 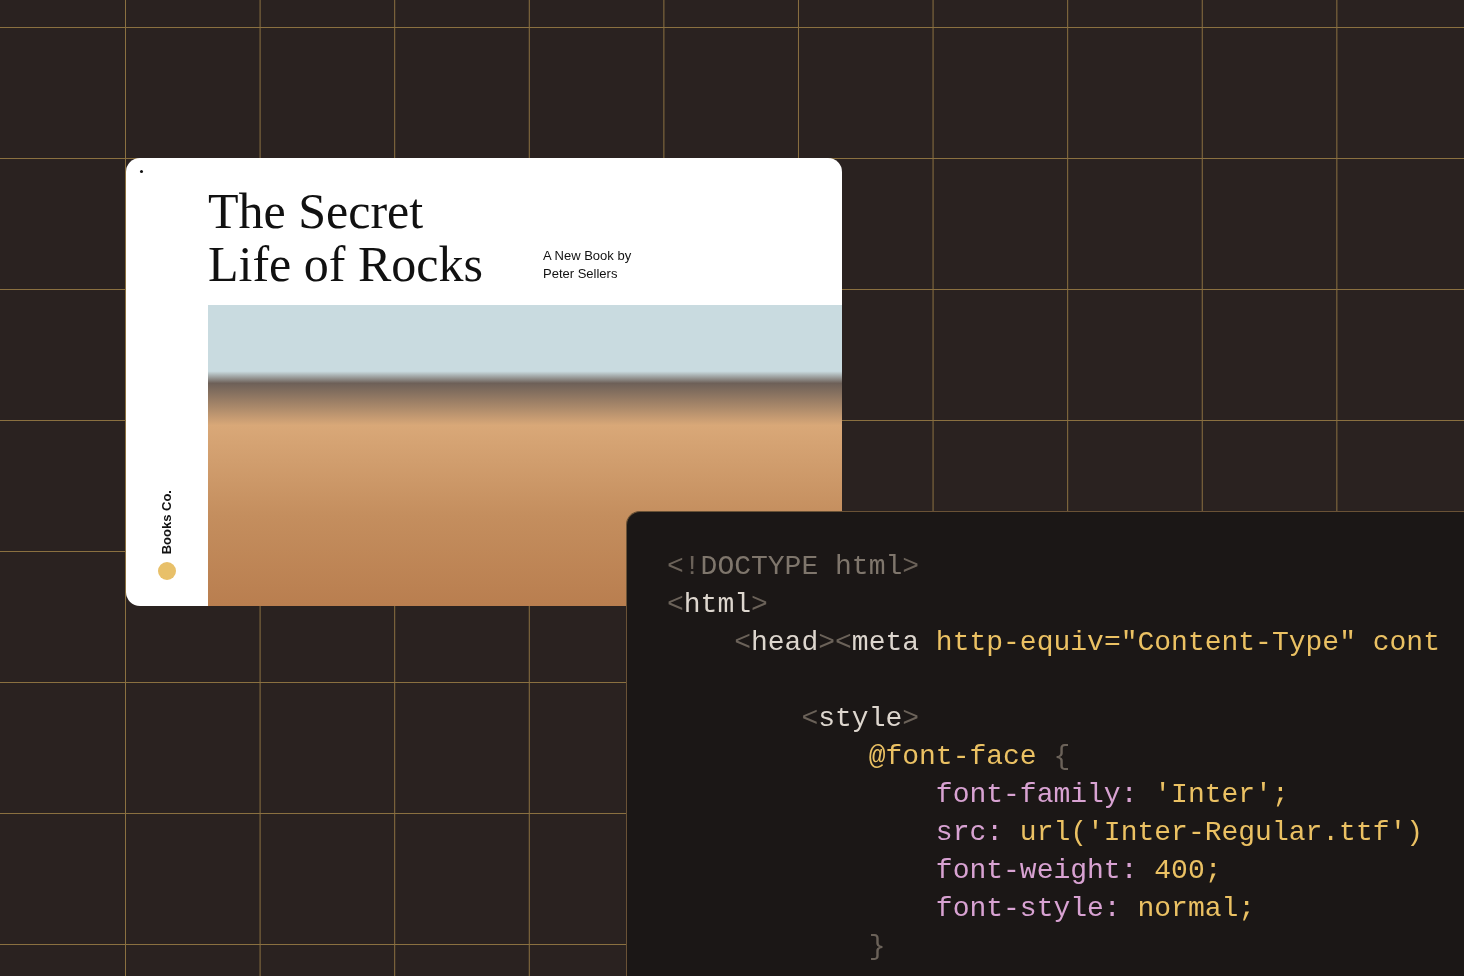 I want to click on book-title: The Secret Life of Rocks, so click(x=346, y=238).